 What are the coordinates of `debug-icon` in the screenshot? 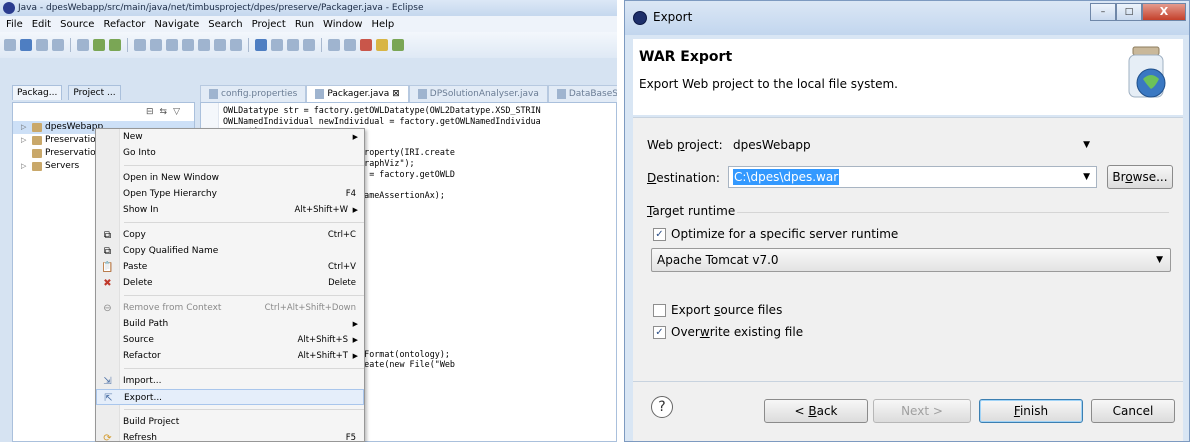 It's located at (99, 45).